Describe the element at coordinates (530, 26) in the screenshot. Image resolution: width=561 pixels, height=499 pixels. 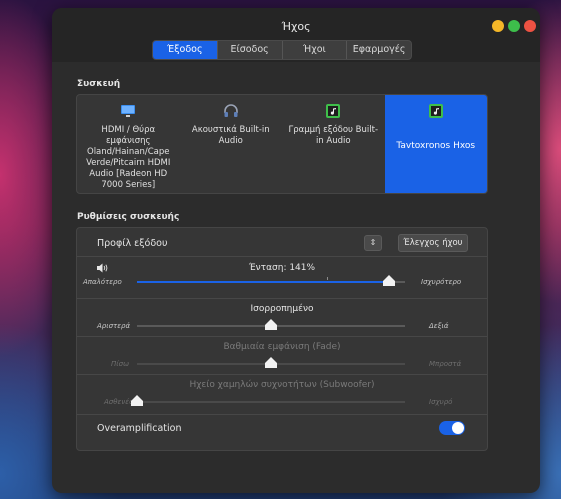
I see `close-button` at that location.